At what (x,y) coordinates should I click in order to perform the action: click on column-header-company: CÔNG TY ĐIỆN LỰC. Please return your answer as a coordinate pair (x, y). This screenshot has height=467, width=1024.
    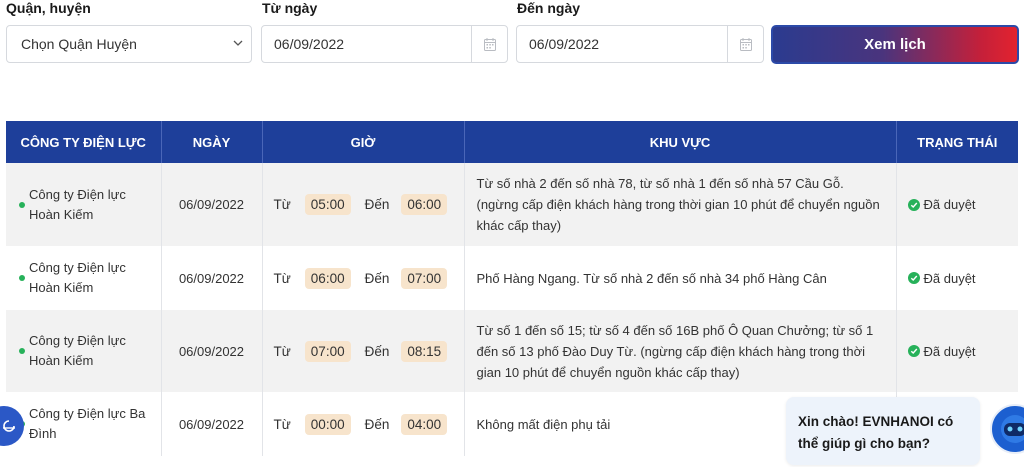
    Looking at the image, I should click on (84, 142).